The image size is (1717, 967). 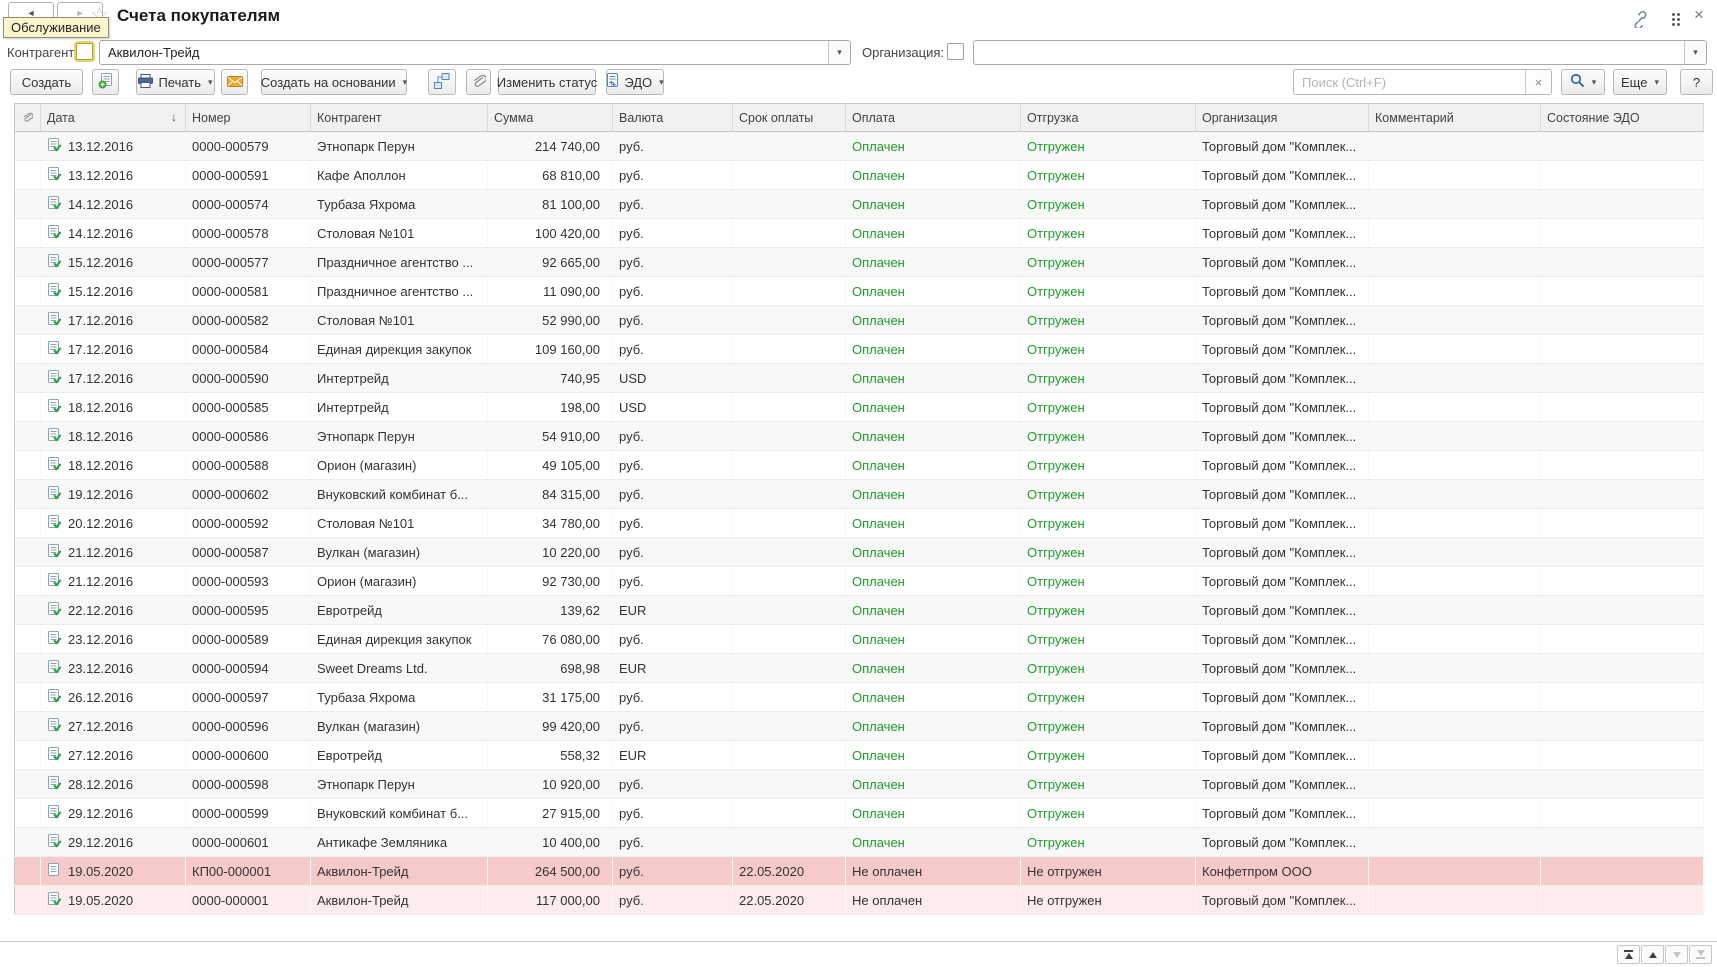 What do you see at coordinates (234, 82) in the screenshot?
I see `send-email-button` at bounding box center [234, 82].